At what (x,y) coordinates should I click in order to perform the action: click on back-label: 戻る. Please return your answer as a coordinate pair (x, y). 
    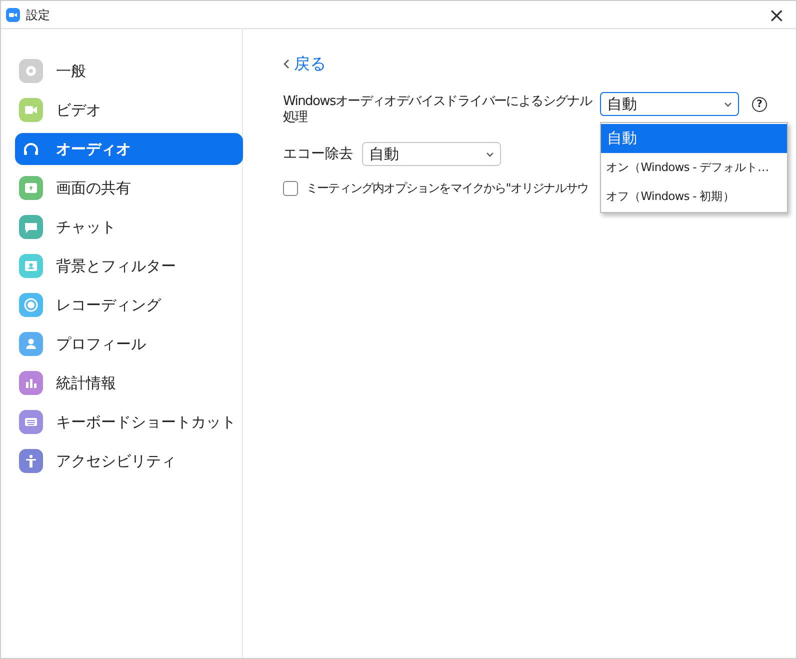
    Looking at the image, I should click on (310, 64).